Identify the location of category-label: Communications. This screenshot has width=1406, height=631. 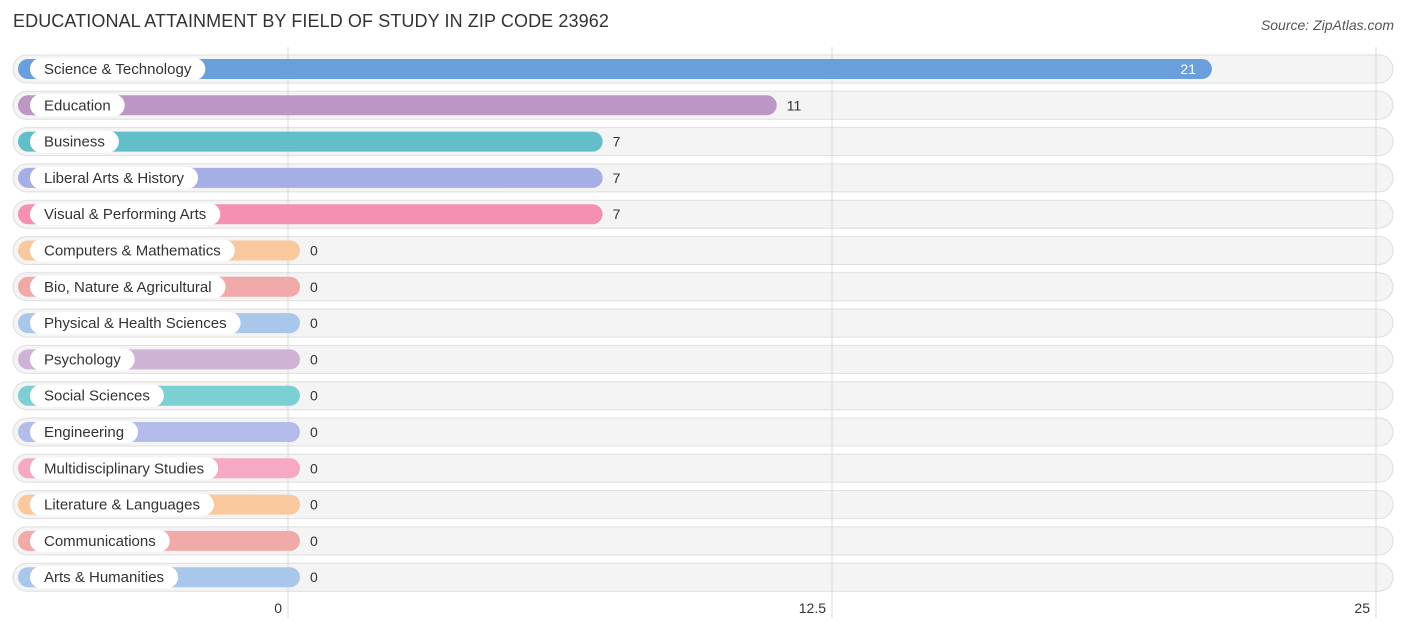
(100, 541).